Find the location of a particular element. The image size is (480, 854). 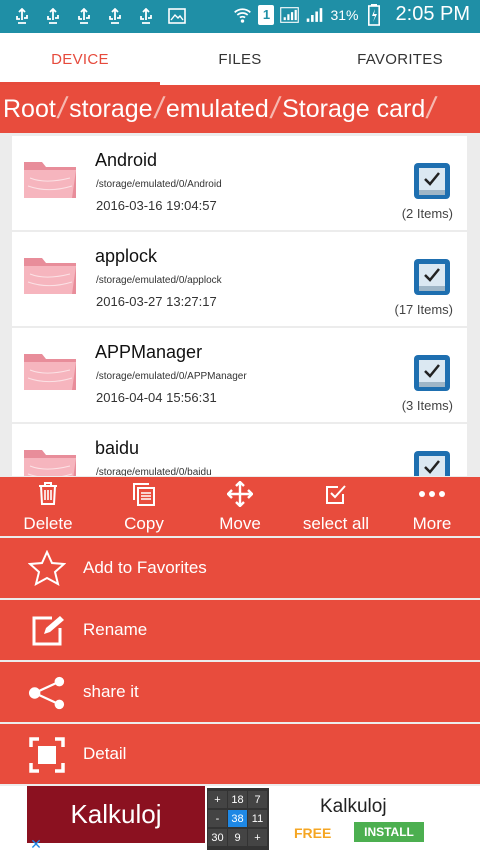

calc-key: 9 is located at coordinates (237, 837).